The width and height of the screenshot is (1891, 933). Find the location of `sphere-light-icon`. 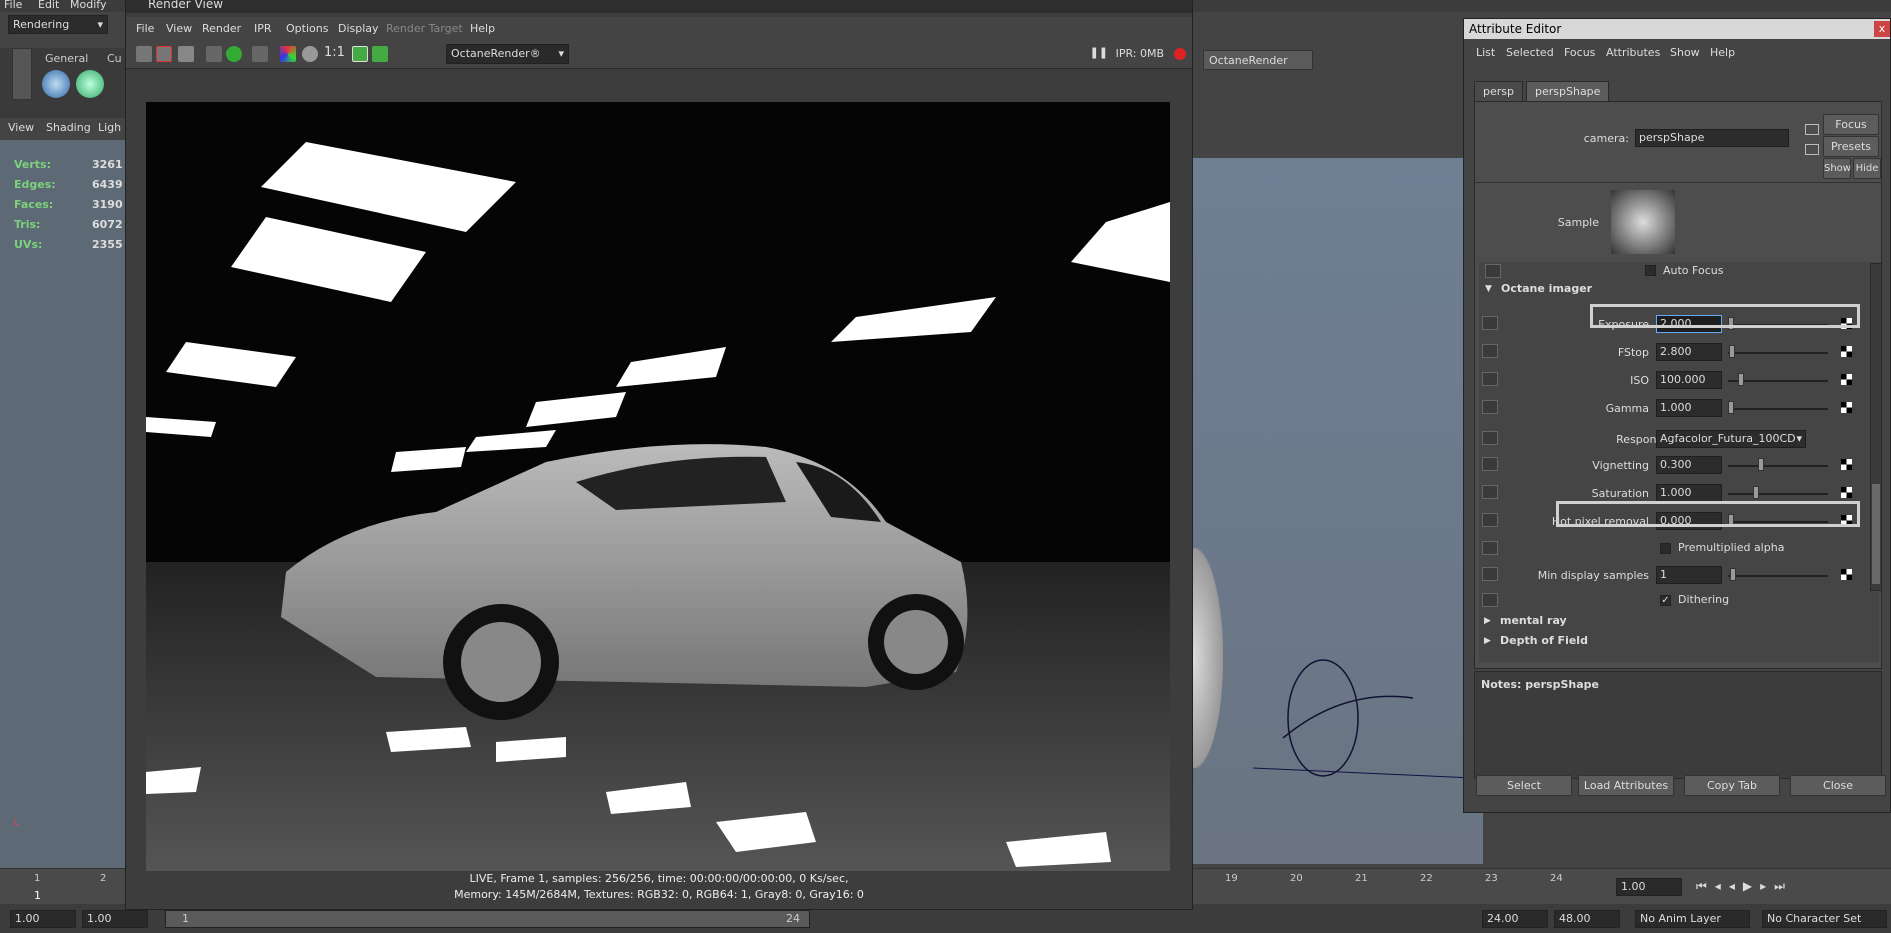

sphere-light-icon is located at coordinates (56, 84).